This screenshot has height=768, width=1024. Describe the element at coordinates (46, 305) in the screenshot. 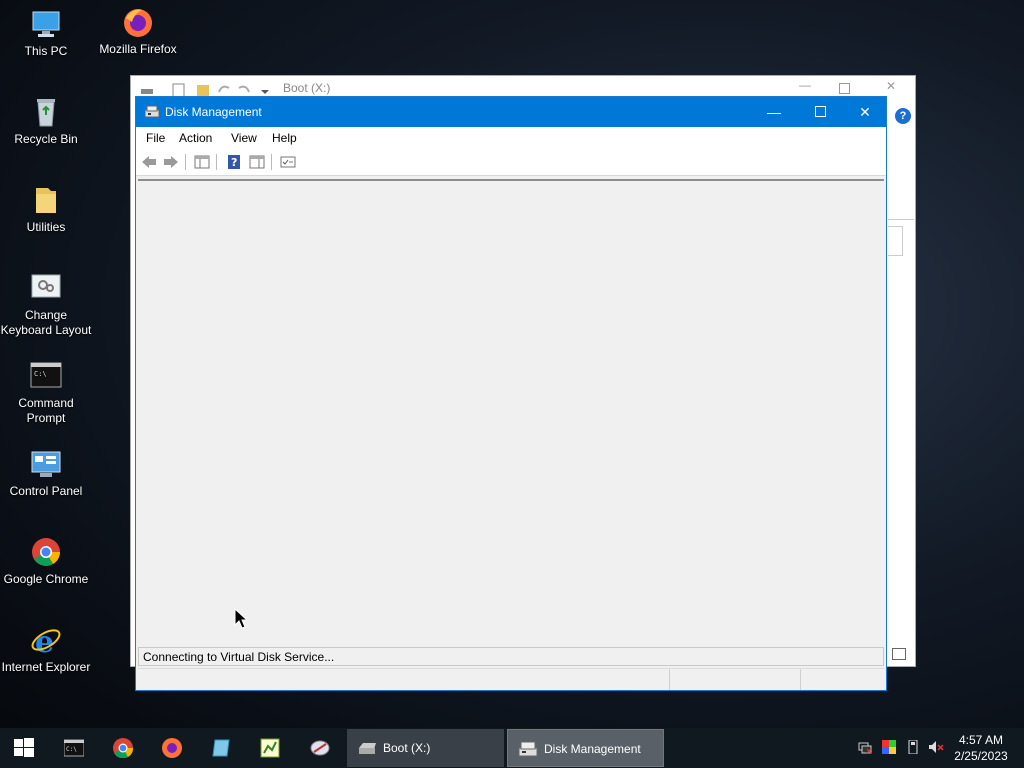

I see `desktop-icon-change-keyboard-layout: Change Keyboard Layout` at that location.